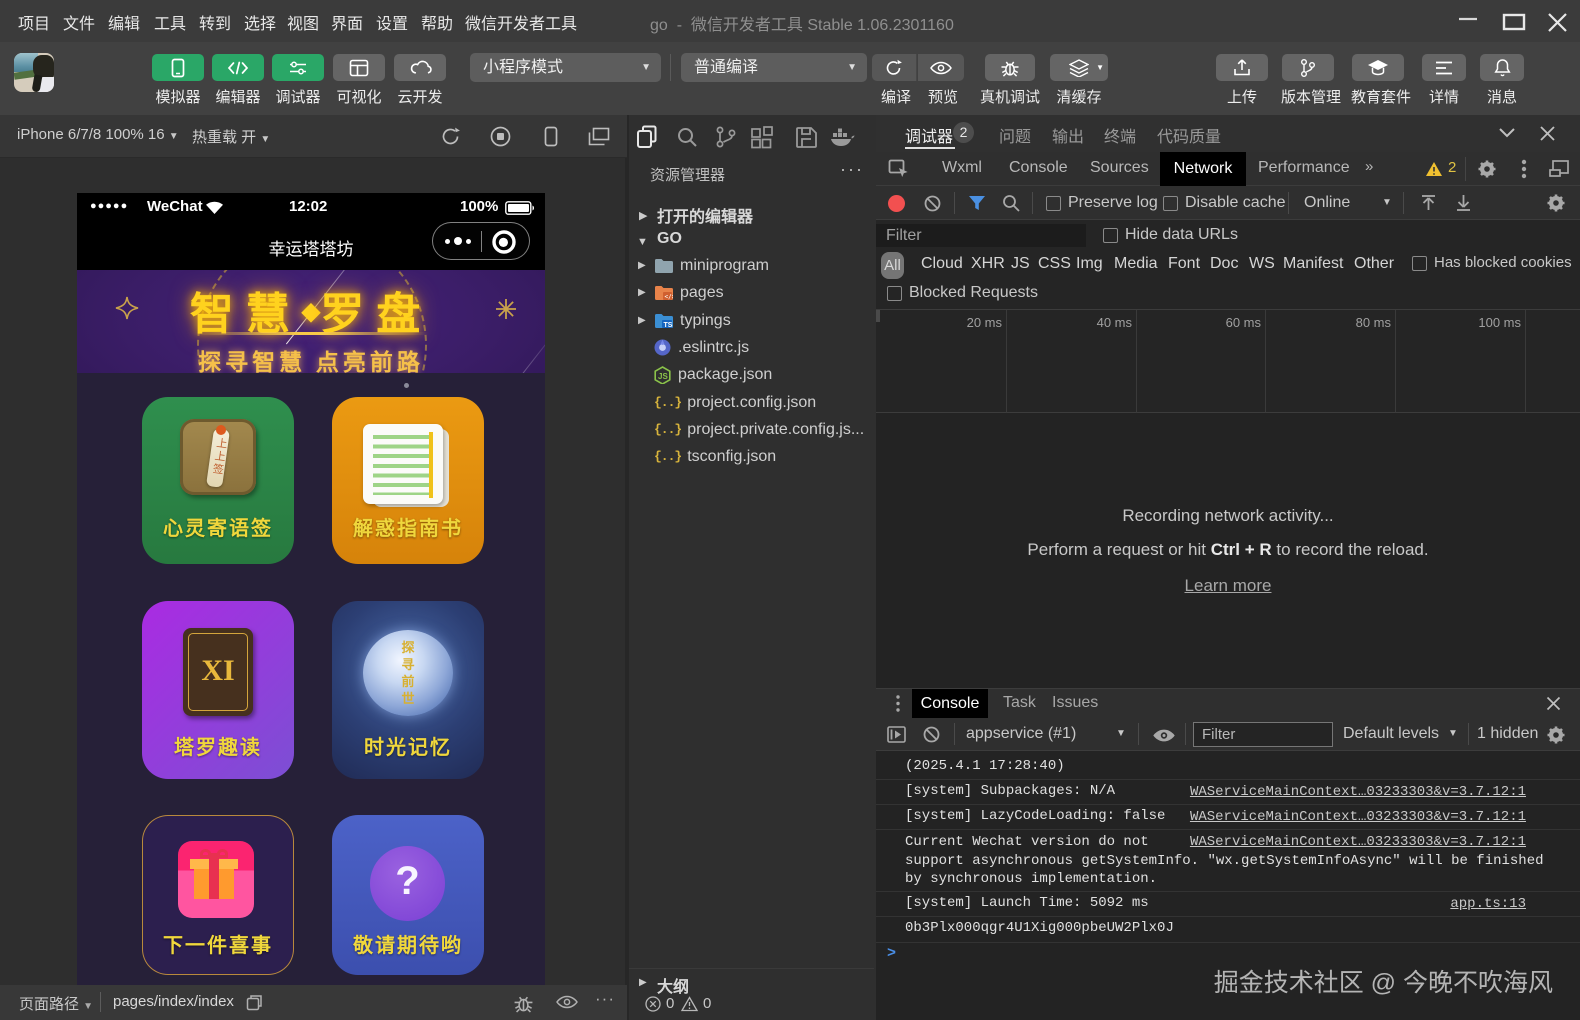 Image resolution: width=1580 pixels, height=1020 pixels. I want to click on svg-text: TS, so click(668, 324).